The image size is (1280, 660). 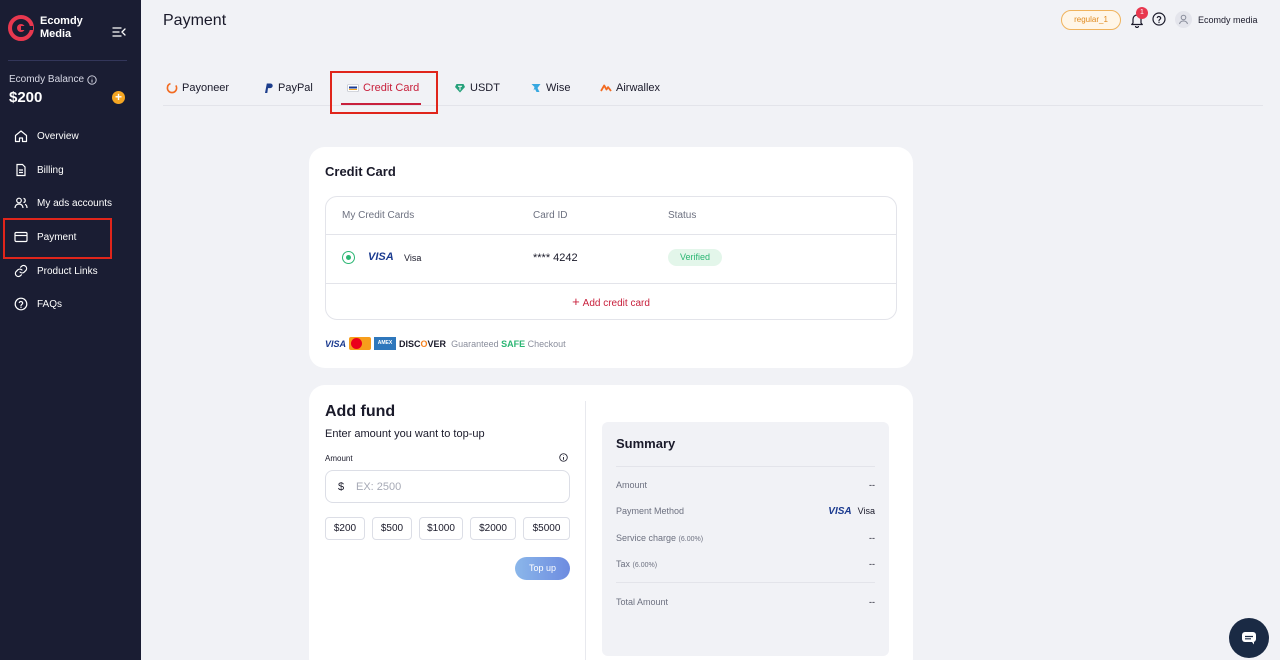 I want to click on credit-card-icon, so click(x=21, y=237).